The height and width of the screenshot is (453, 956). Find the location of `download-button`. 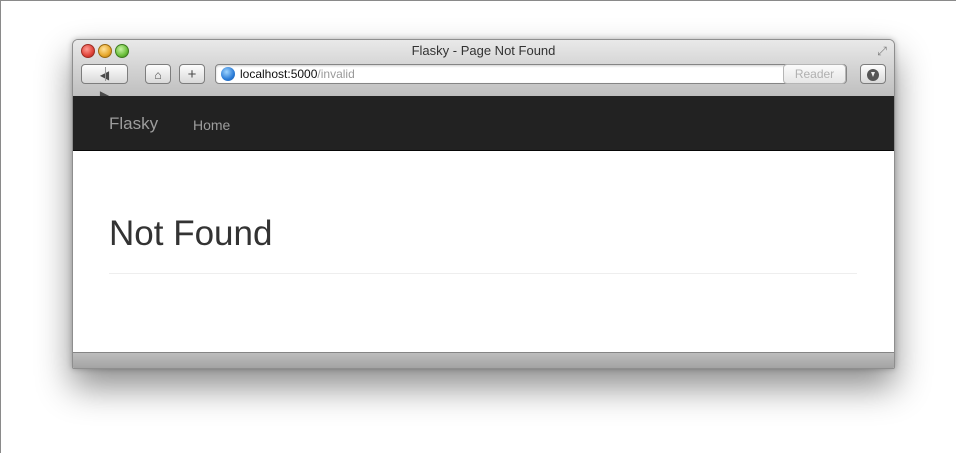

download-button is located at coordinates (873, 74).